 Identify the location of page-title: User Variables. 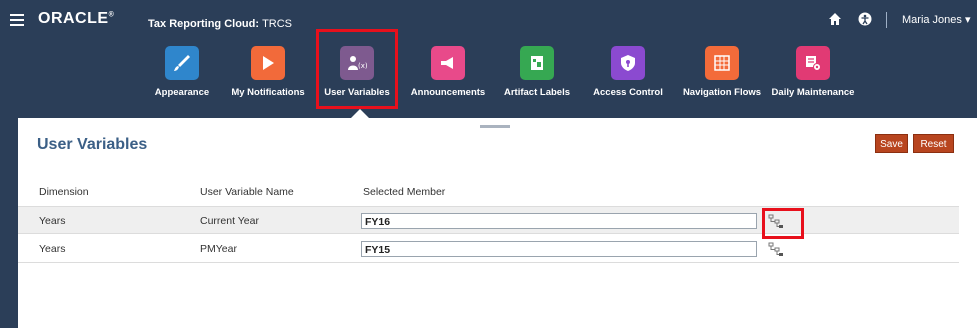
(92, 144).